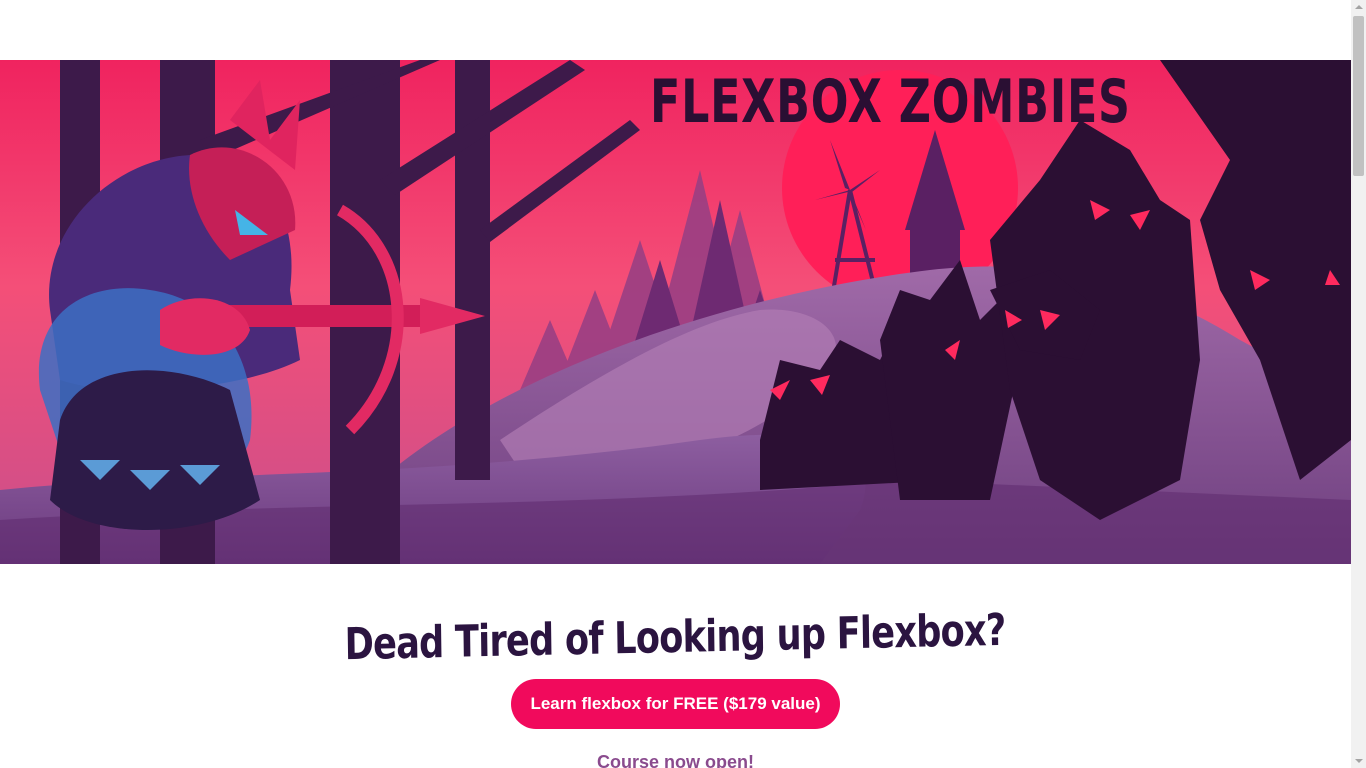  What do you see at coordinates (890, 102) in the screenshot?
I see `hero-title: FLEXBOX ZOMBIES` at bounding box center [890, 102].